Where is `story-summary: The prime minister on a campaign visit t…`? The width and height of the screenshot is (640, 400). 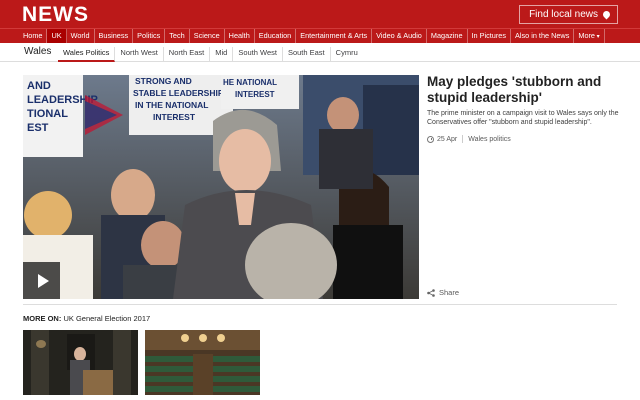 story-summary: The prime minister on a campaign visit t… is located at coordinates (523, 118).